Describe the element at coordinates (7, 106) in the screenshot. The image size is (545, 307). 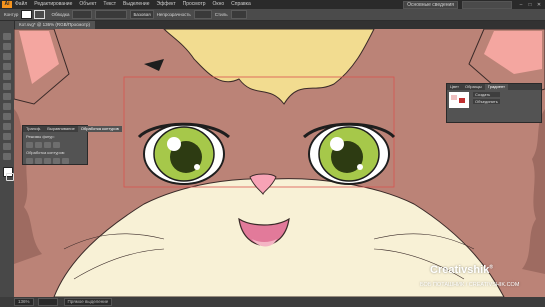
I see `pencil-icon` at that location.